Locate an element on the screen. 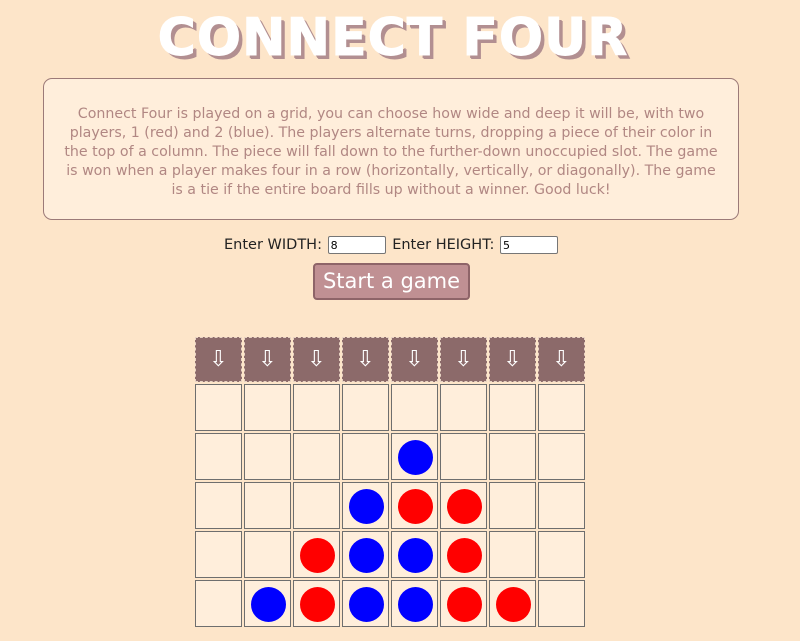  drop-column-7-button: ⇩ is located at coordinates (512, 359).